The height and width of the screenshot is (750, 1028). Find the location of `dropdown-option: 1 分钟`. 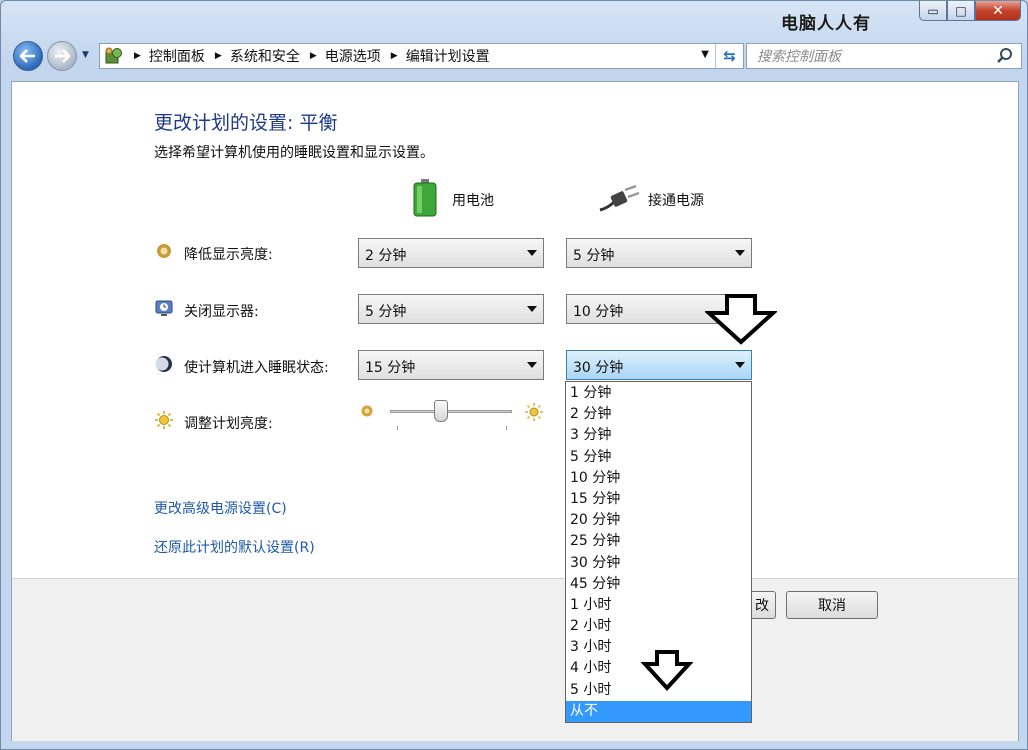

dropdown-option: 1 分钟 is located at coordinates (658, 393).